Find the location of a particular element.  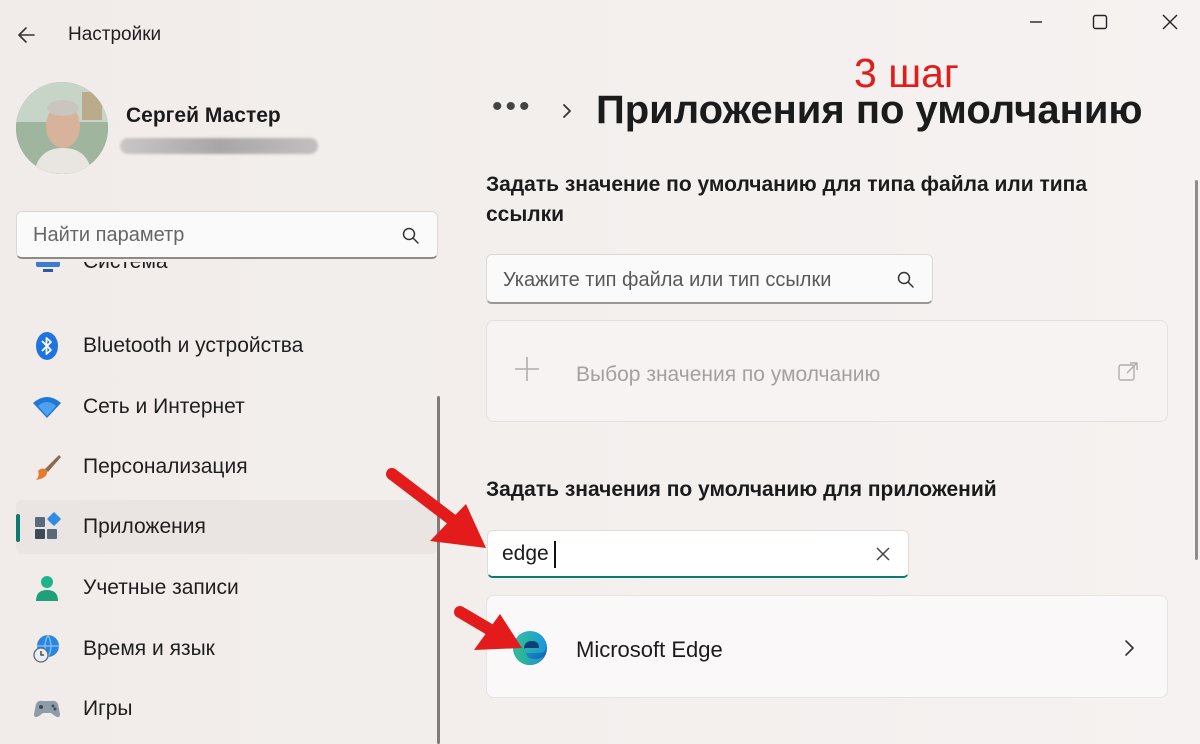

content-scrollbar is located at coordinates (1196, 370).